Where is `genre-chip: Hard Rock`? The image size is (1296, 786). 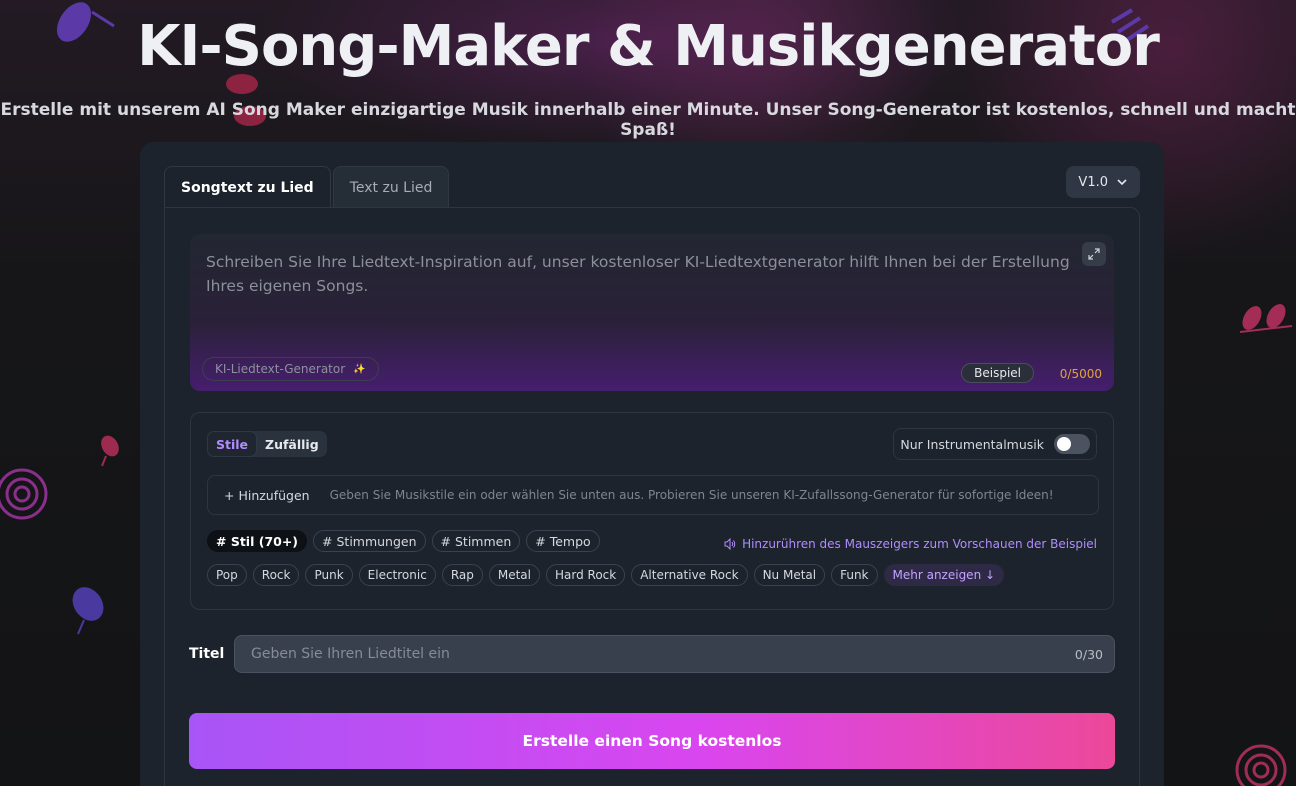
genre-chip: Hard Rock is located at coordinates (586, 575).